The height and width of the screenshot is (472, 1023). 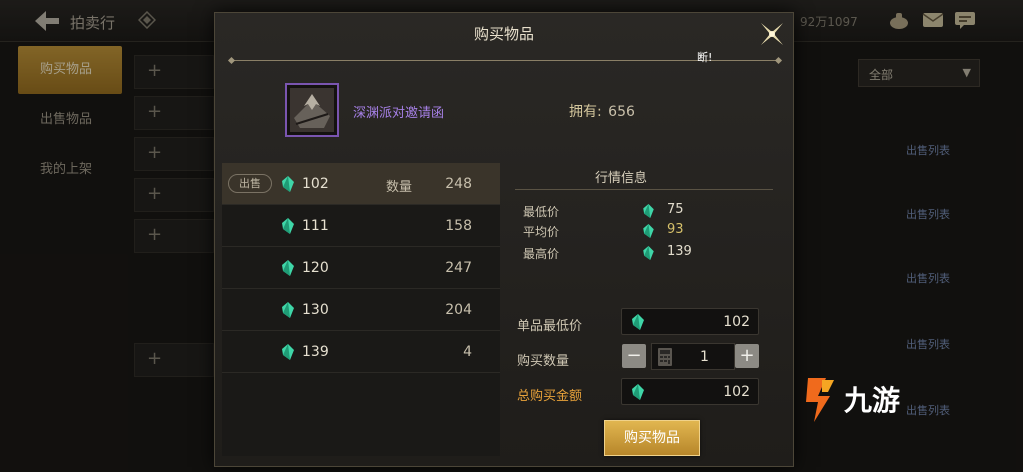 I want to click on listing-quantity: 158, so click(x=458, y=226).